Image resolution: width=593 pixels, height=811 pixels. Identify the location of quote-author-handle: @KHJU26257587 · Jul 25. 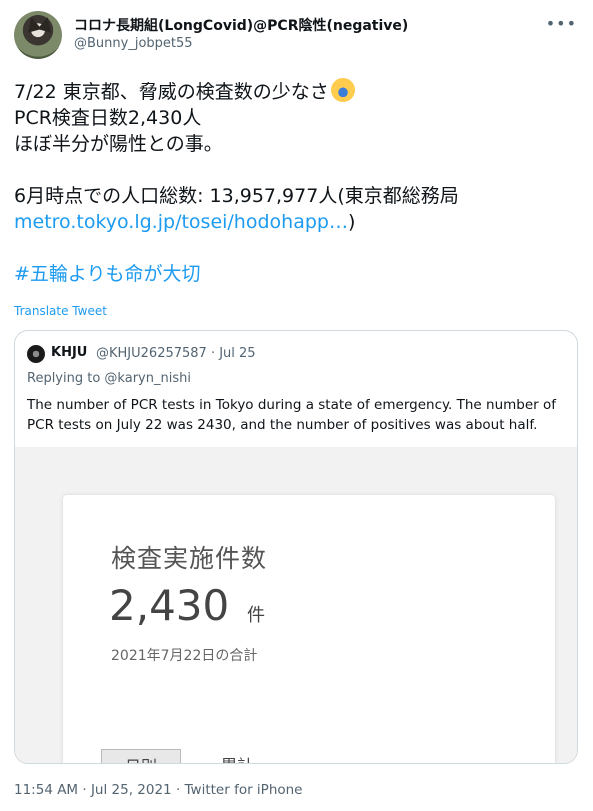
(176, 353).